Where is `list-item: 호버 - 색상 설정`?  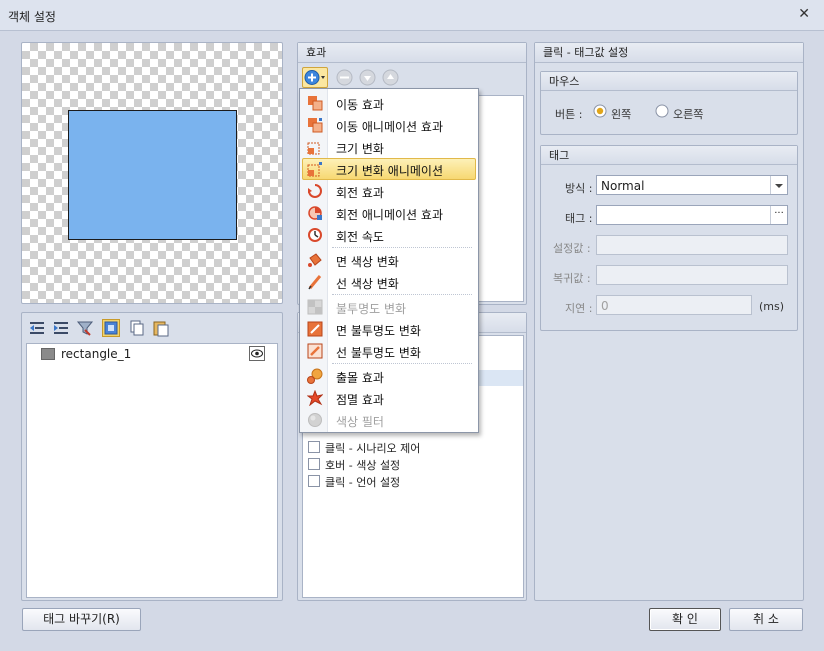
list-item: 호버 - 색상 설정 is located at coordinates (413, 464).